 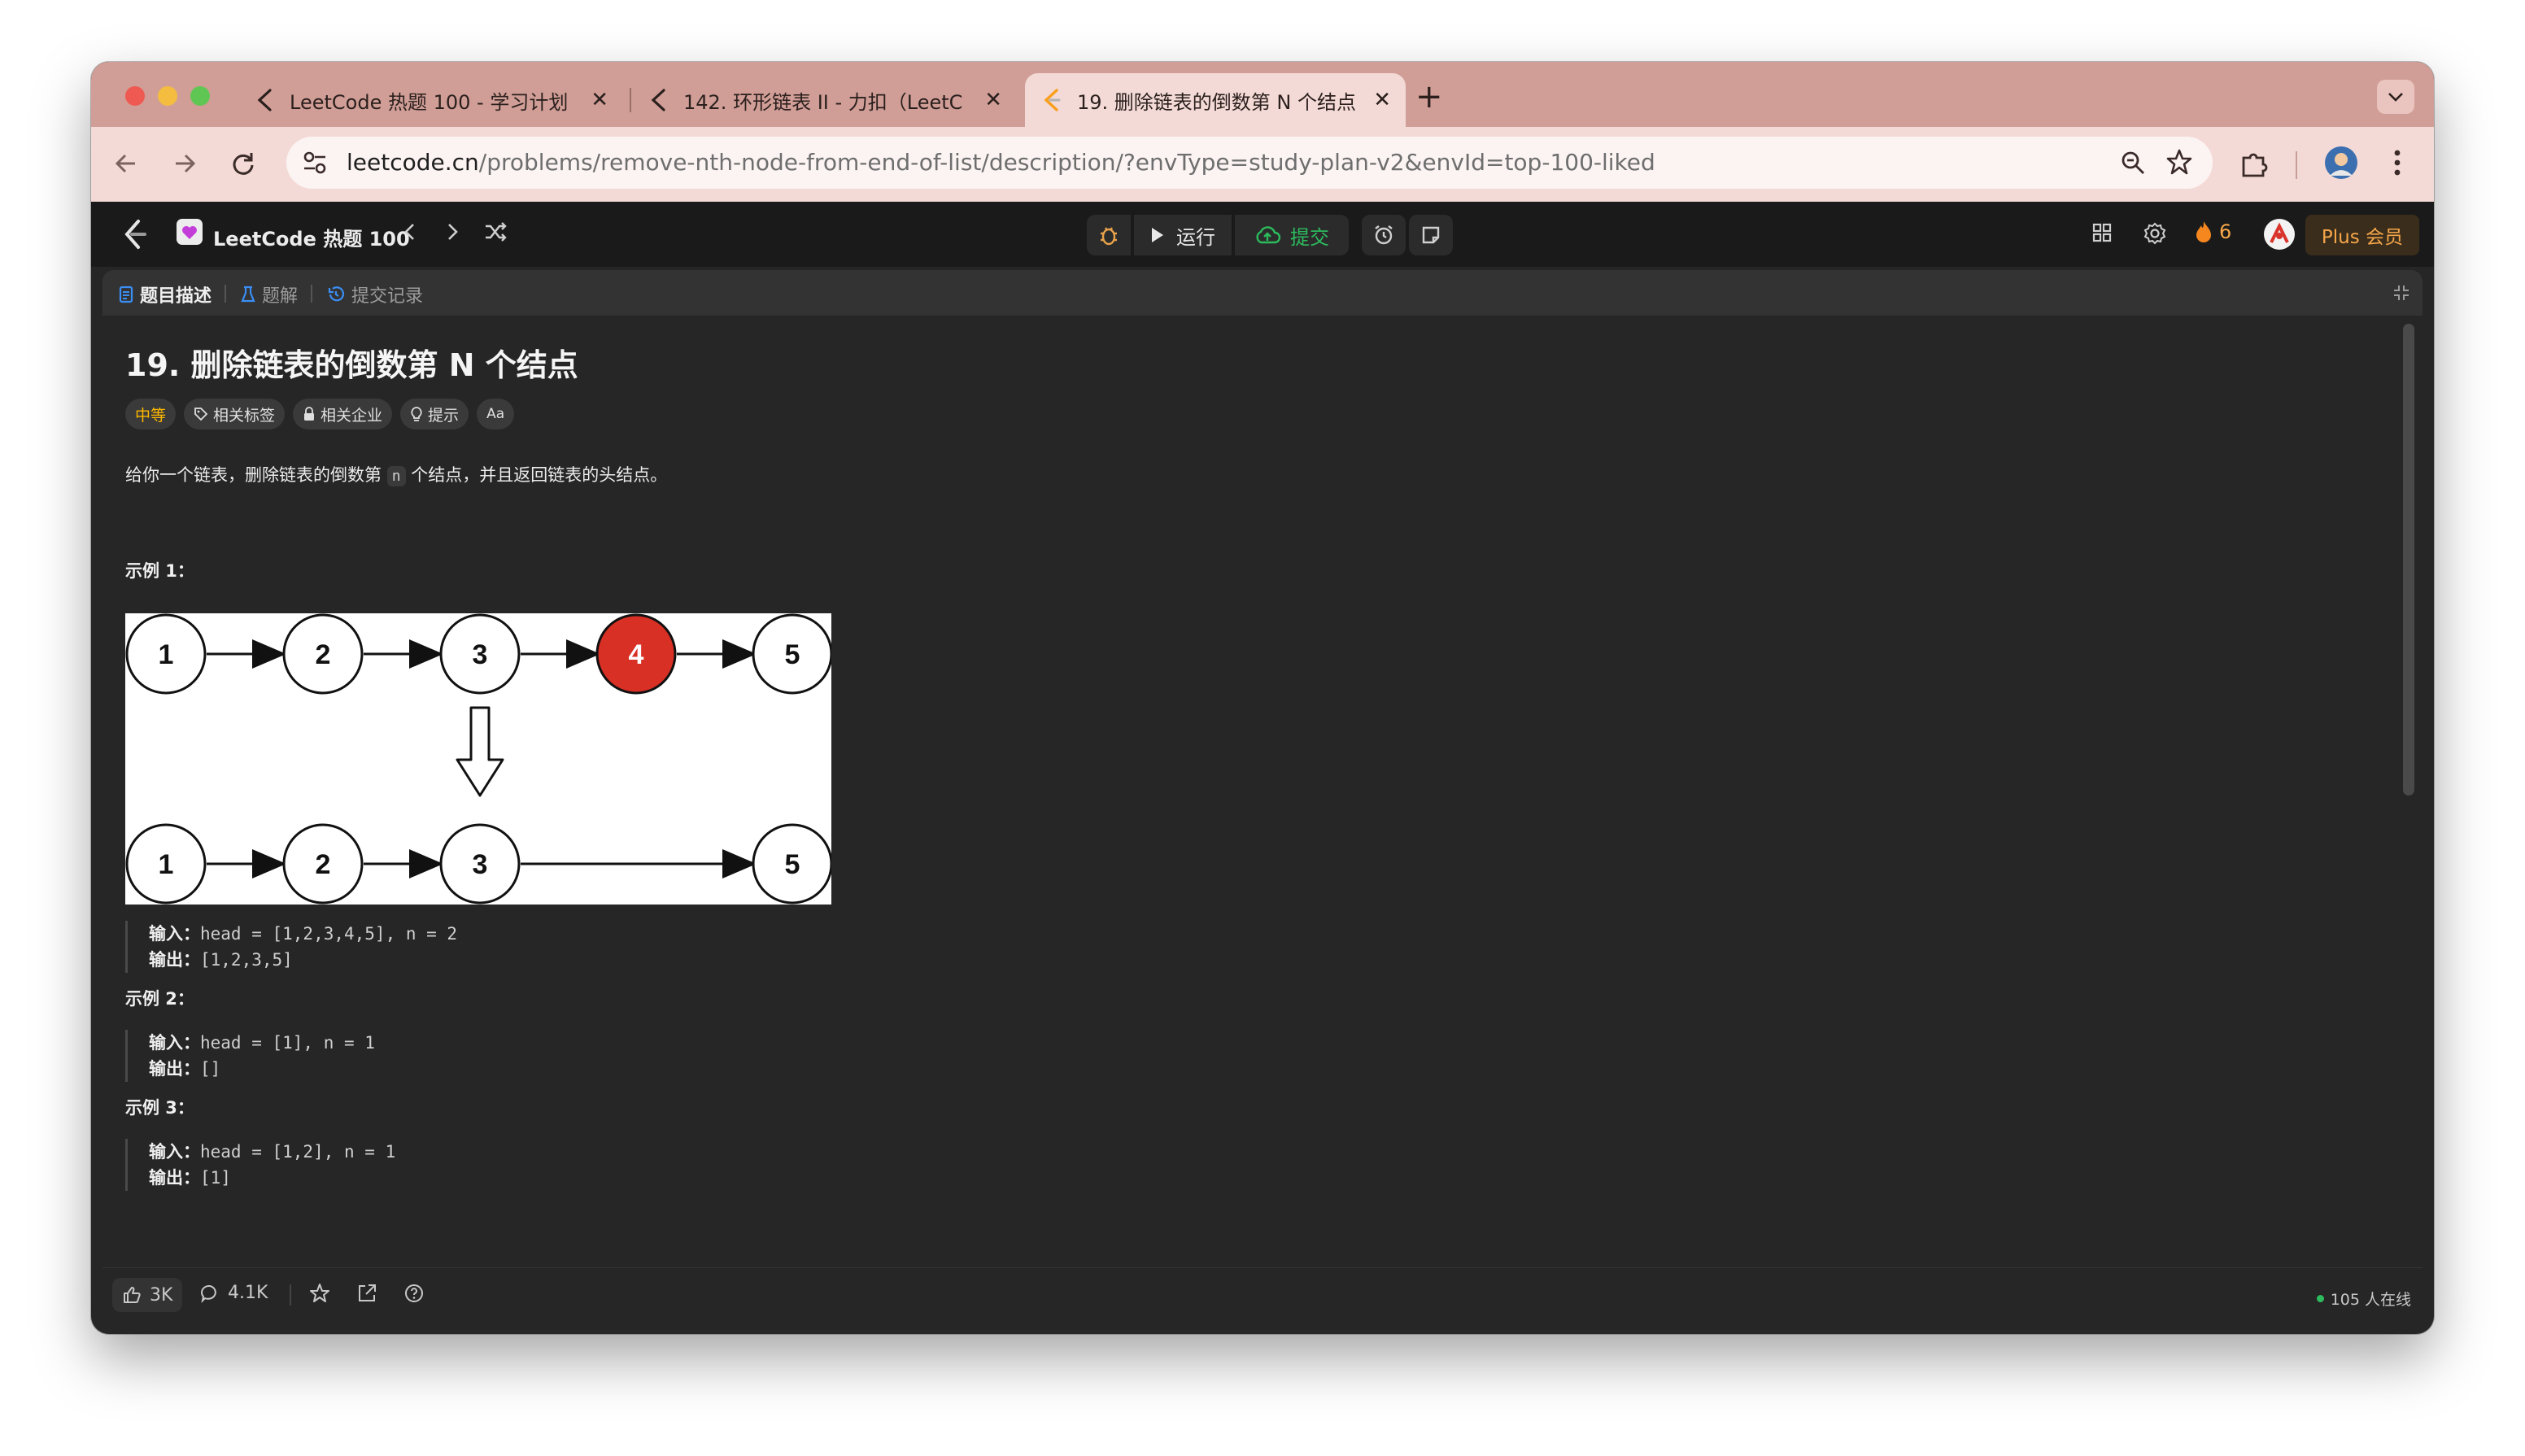 I want to click on random-problem-button, so click(x=496, y=234).